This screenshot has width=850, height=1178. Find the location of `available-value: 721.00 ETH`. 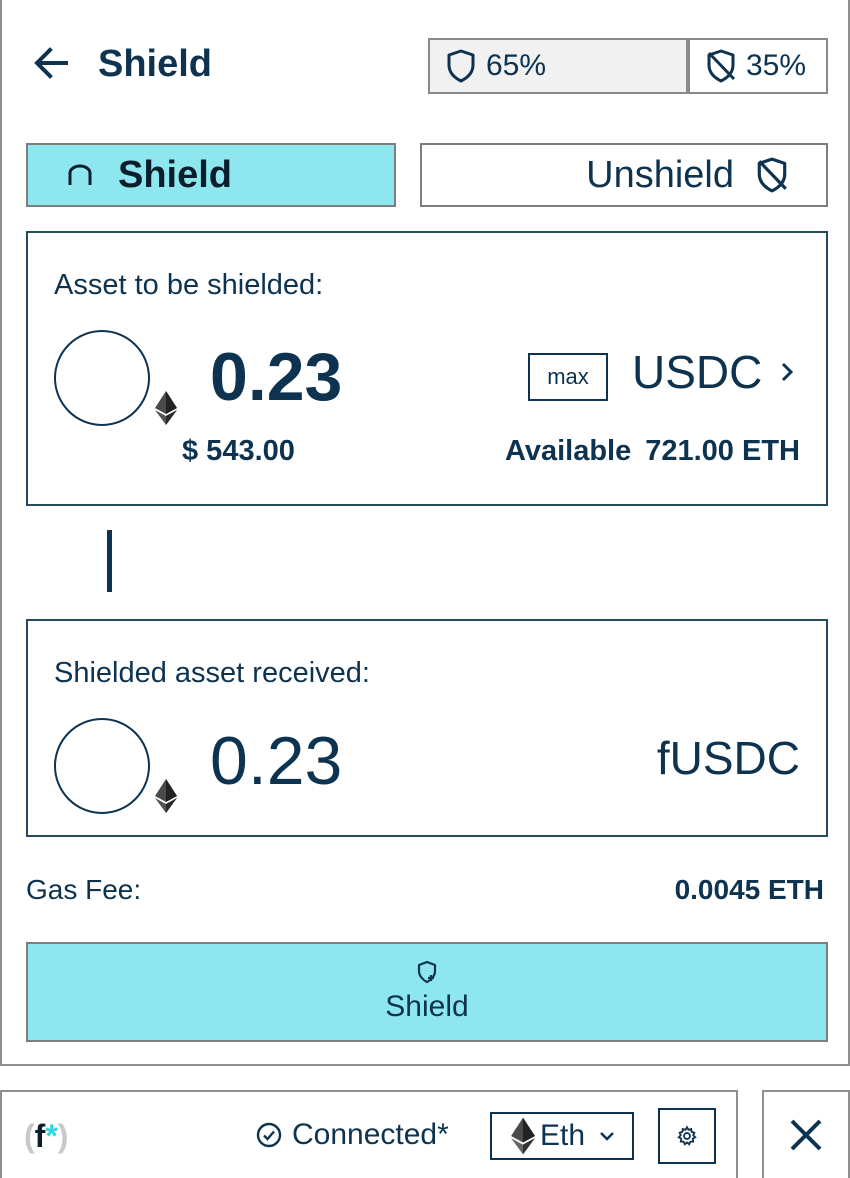

available-value: 721.00 ETH is located at coordinates (722, 451).